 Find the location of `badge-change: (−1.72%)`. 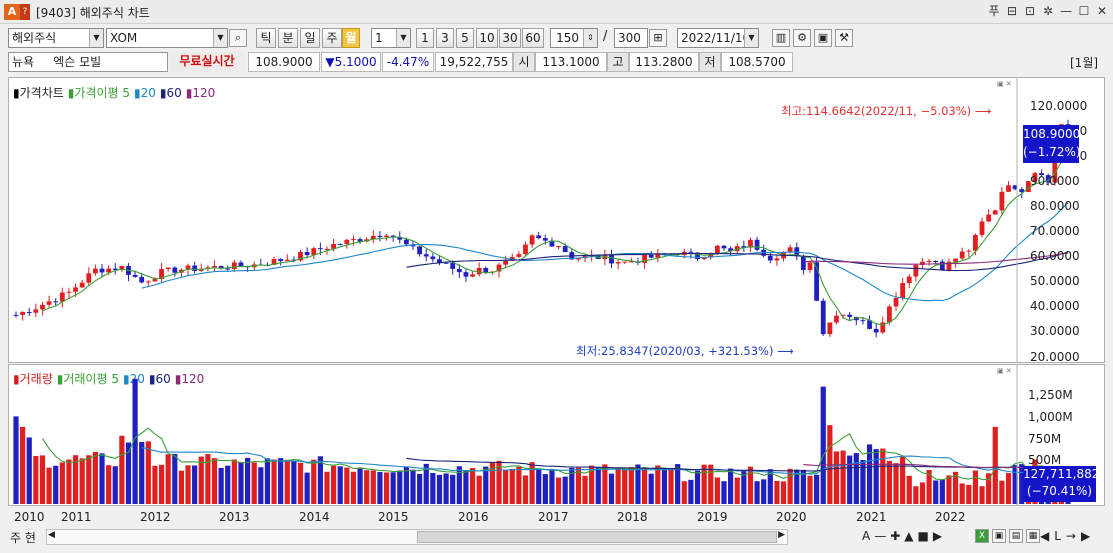

badge-change: (−1.72%) is located at coordinates (1052, 152).